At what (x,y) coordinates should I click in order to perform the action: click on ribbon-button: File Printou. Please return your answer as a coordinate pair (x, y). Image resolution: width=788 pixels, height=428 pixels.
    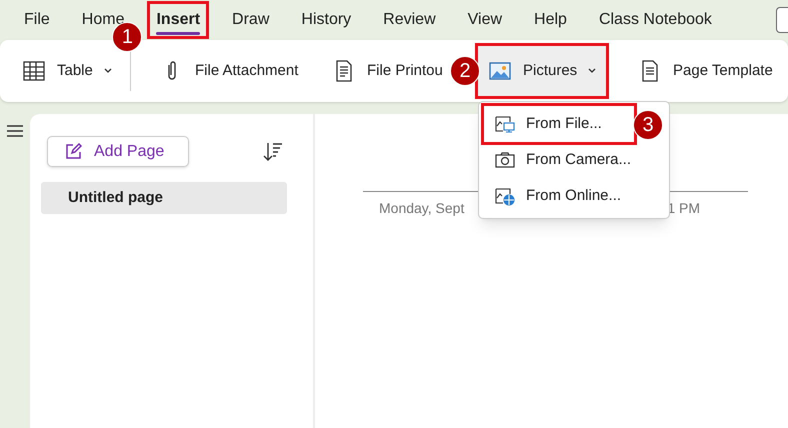
    Looking at the image, I should click on (387, 71).